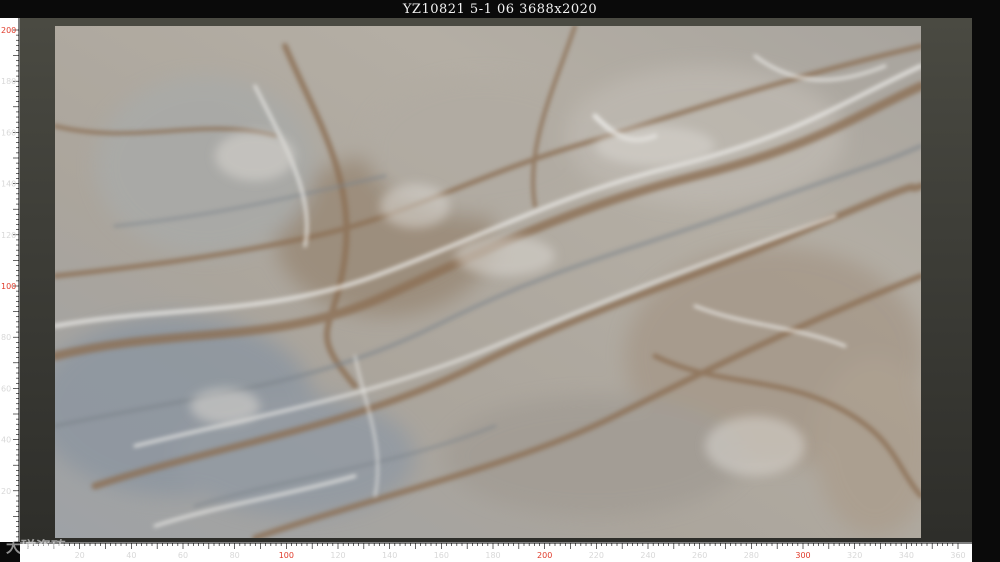 This screenshot has height=562, width=1000. Describe the element at coordinates (131, 555) in the screenshot. I see `bottom-ruler-label: 40` at that location.